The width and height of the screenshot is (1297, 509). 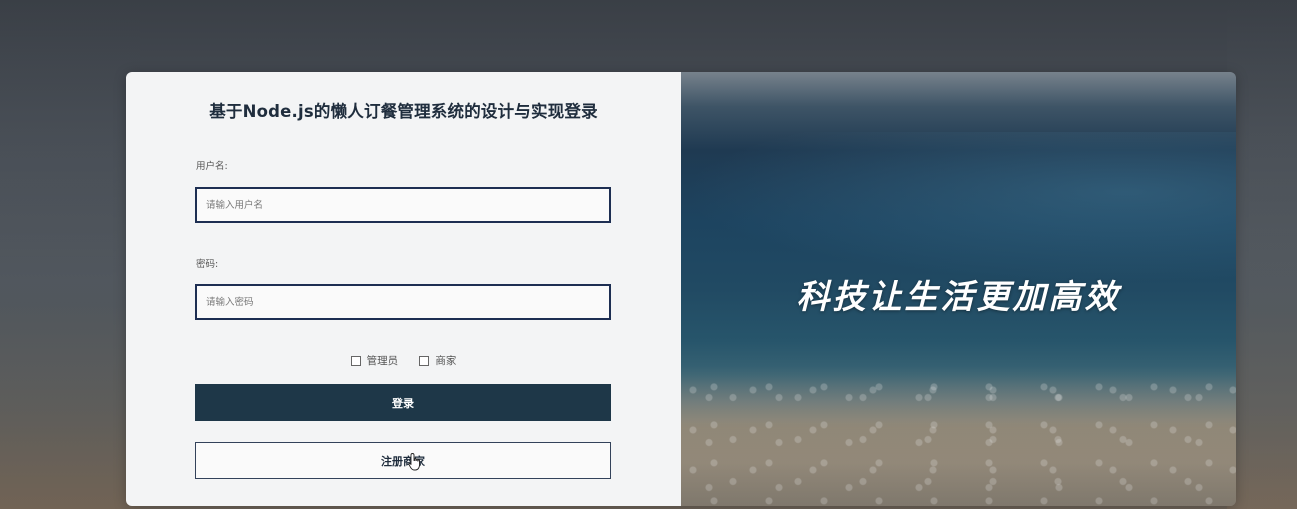 What do you see at coordinates (382, 361) in the screenshot?
I see `role-label-admin: 管理员` at bounding box center [382, 361].